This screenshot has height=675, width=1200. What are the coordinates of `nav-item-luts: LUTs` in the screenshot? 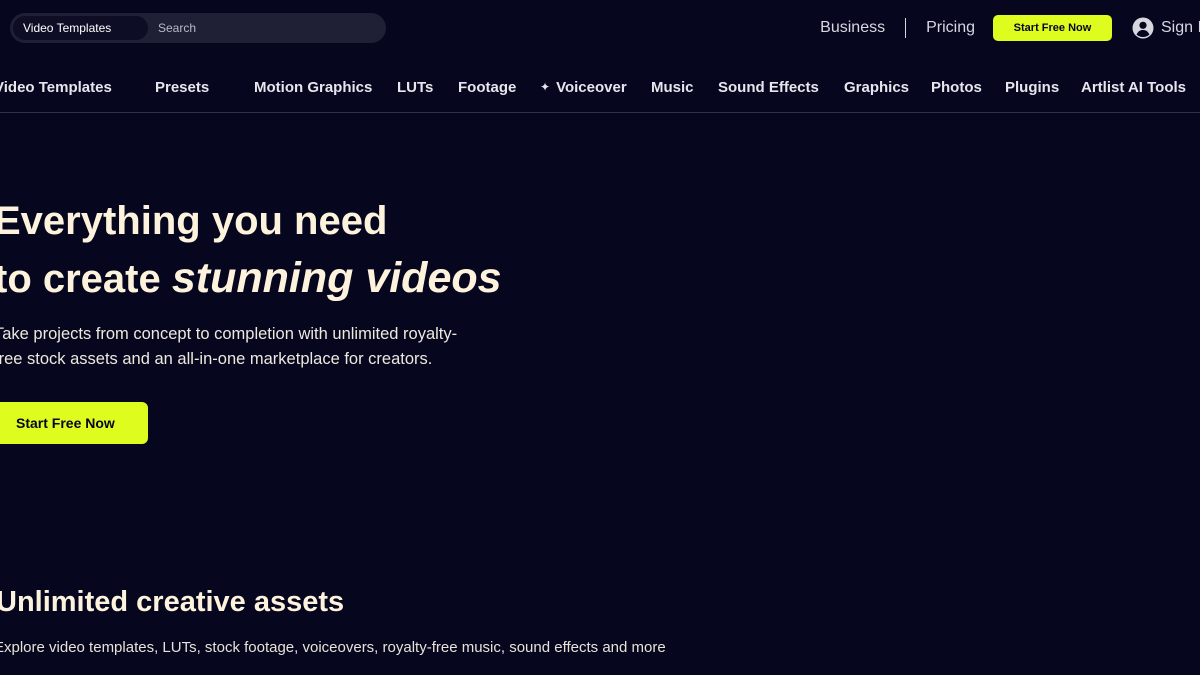 It's located at (415, 87).